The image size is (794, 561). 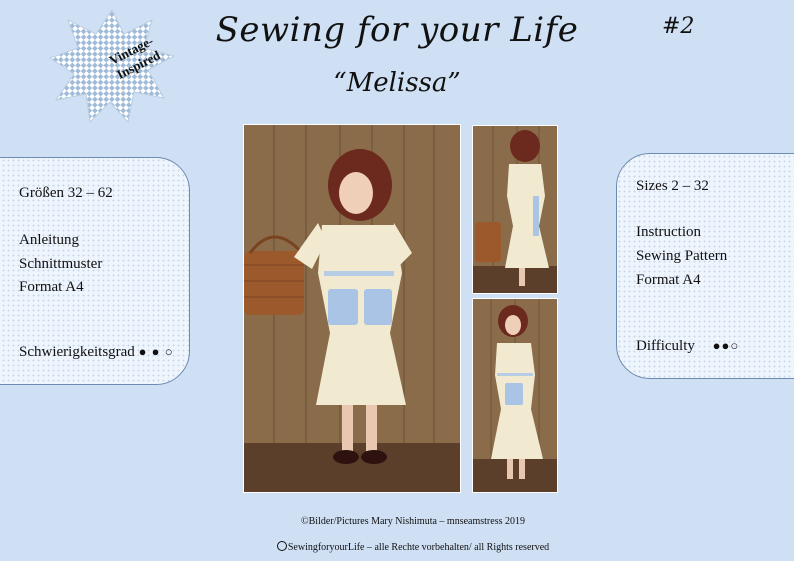 I want to click on copyright-icon, so click(x=281, y=546).